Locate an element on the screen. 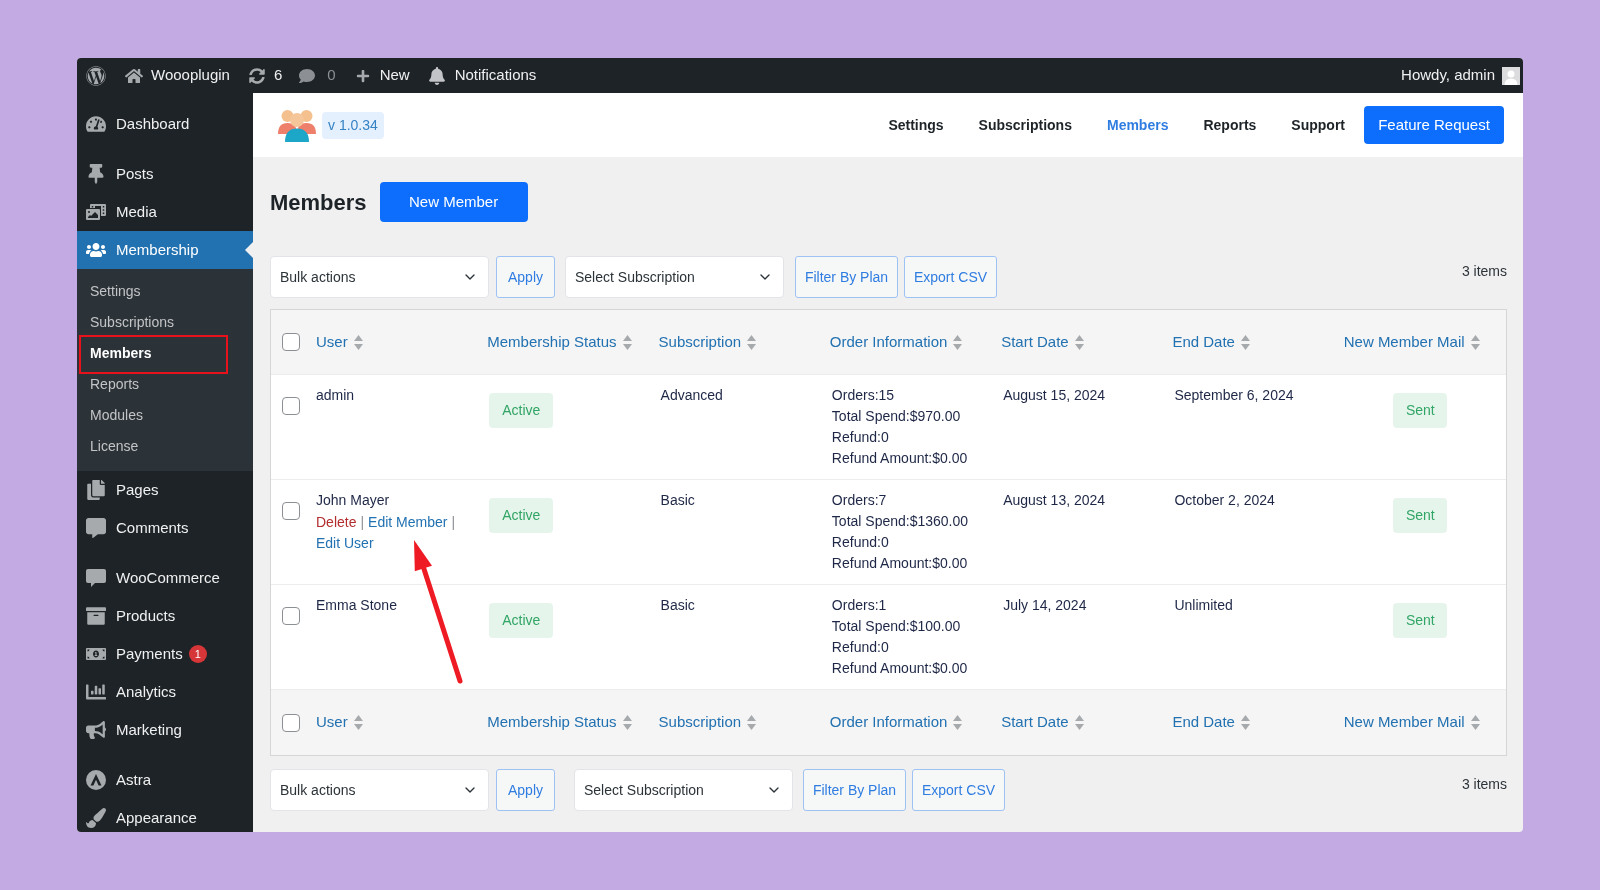 The width and height of the screenshot is (1600, 890). archive-box-icon is located at coordinates (96, 616).